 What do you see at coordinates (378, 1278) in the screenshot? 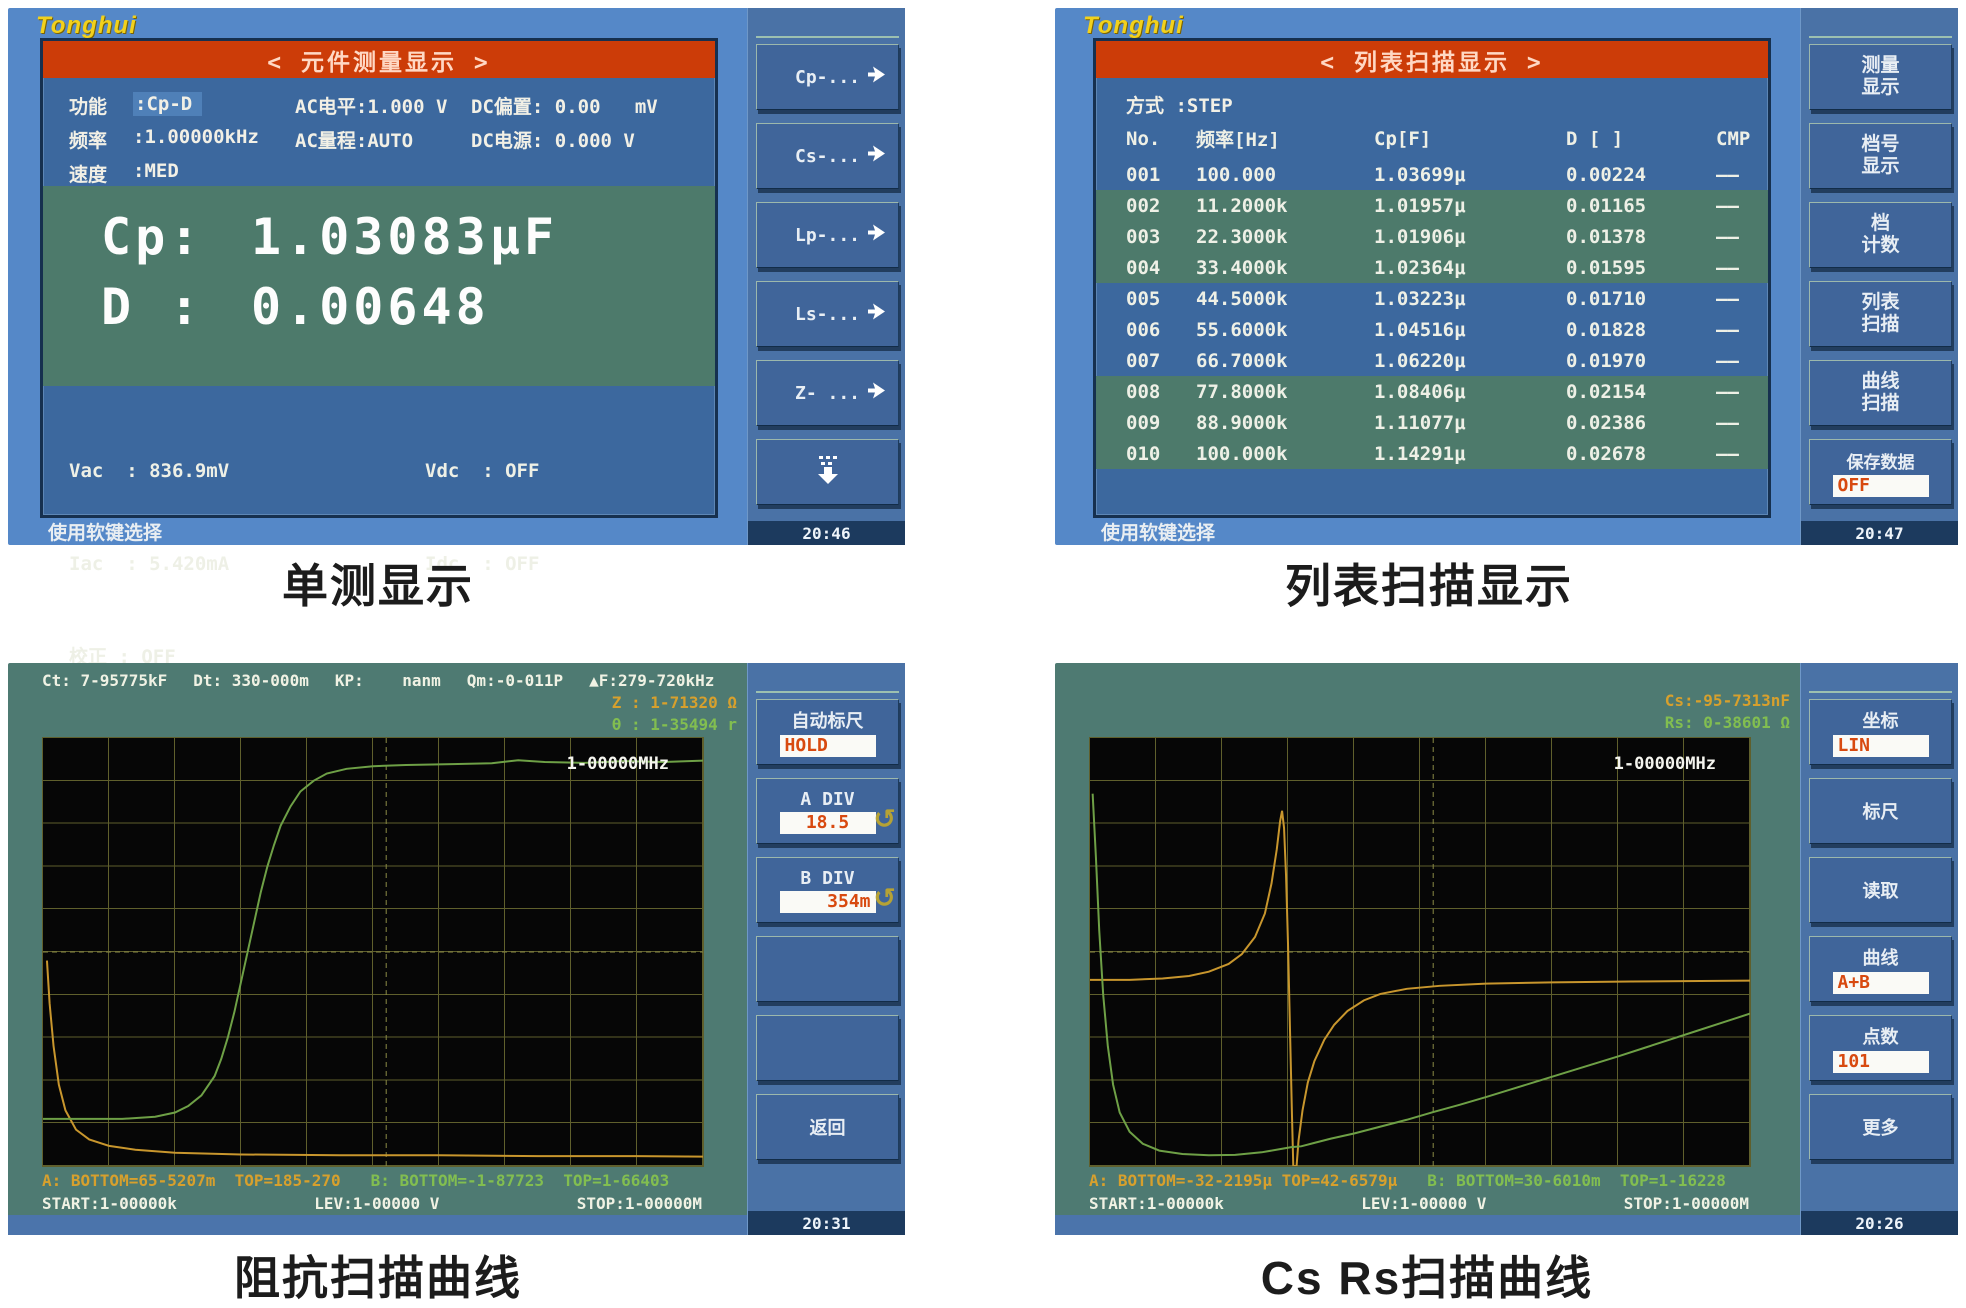
I see `caption-impedance: 阻抗扫描曲线` at bounding box center [378, 1278].